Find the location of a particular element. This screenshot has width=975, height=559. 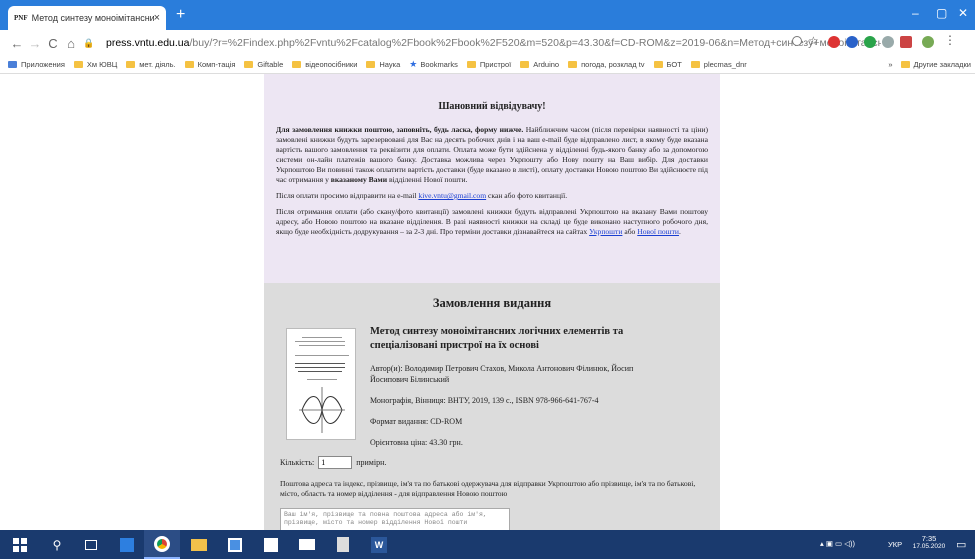

quantity-unit: примірн. is located at coordinates (371, 462).